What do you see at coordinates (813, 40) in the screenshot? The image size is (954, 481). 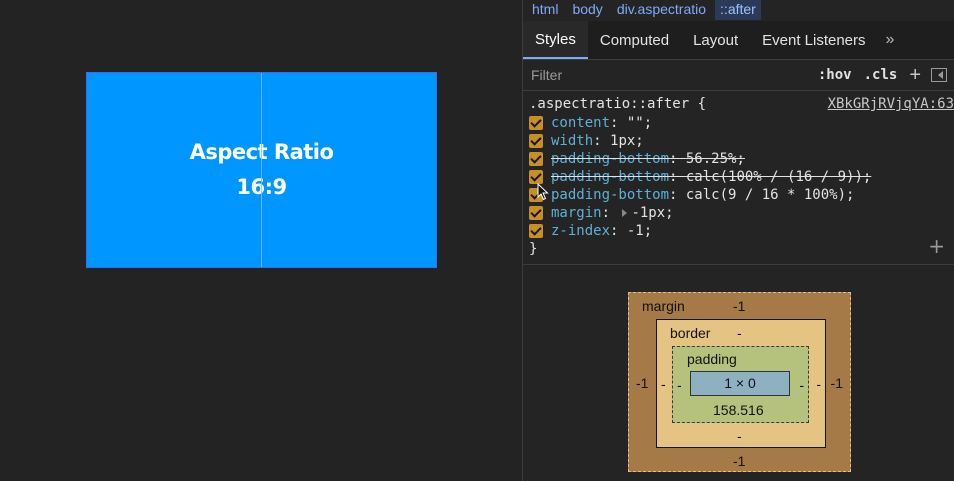 I see `tab-event-listeners: Event Listeners` at bounding box center [813, 40].